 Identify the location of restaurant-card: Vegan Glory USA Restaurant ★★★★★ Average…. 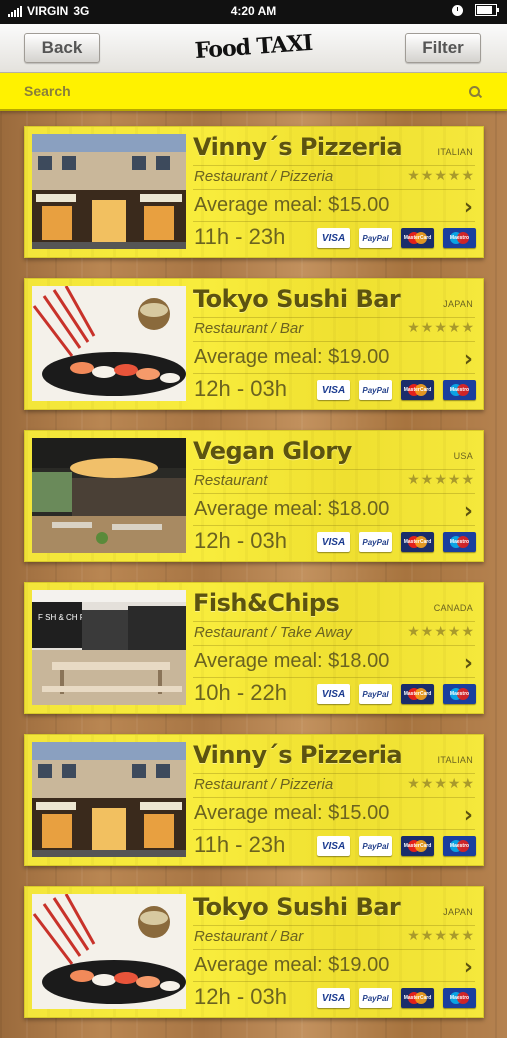
(254, 496).